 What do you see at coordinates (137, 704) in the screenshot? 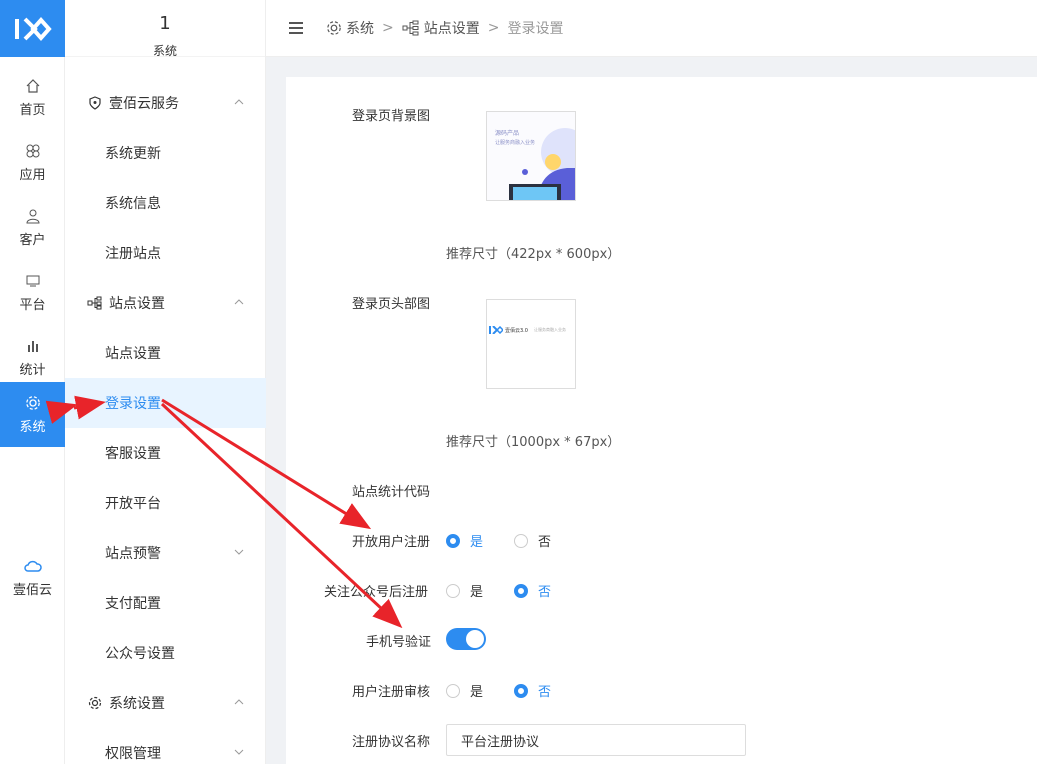
I see `submenu-group-label: 系统设置` at bounding box center [137, 704].